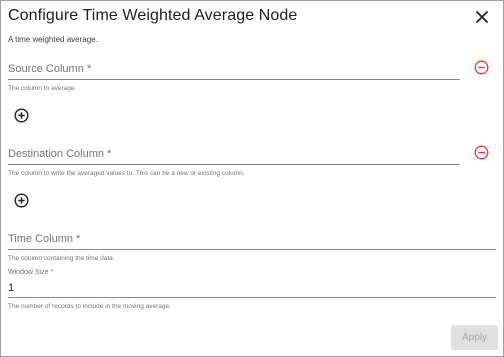 The height and width of the screenshot is (357, 504). Describe the element at coordinates (234, 164) in the screenshot. I see `destination-column-input` at that location.